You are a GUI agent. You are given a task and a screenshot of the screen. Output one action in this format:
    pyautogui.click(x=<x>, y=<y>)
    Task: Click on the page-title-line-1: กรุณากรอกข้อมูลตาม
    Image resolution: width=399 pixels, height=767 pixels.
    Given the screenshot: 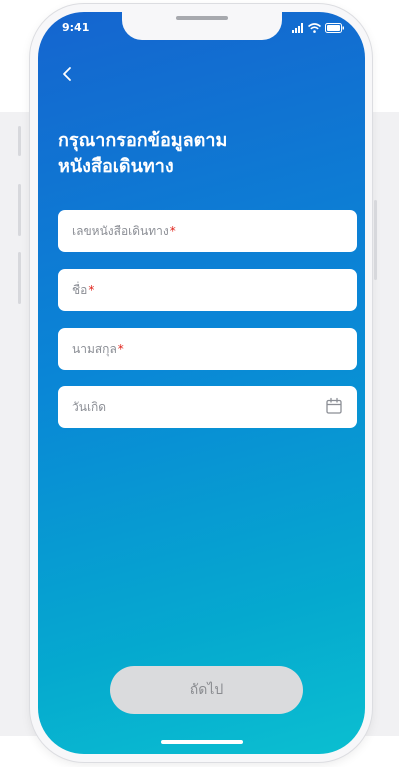 What is the action you would take?
    pyautogui.click(x=143, y=140)
    